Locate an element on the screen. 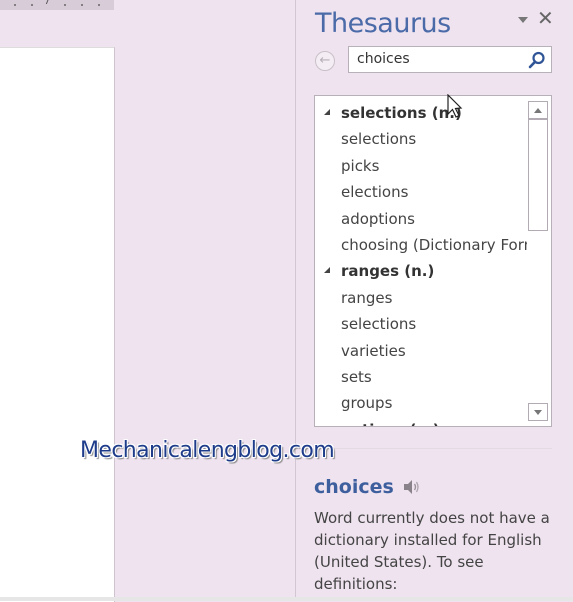 Image resolution: width=573 pixels, height=602 pixels. ruler-number: 7 is located at coordinates (47, 3).